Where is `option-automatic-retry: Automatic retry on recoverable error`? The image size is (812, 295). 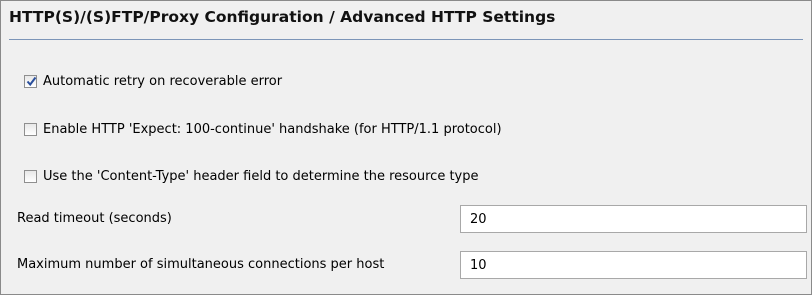
option-automatic-retry: Automatic retry on recoverable error is located at coordinates (153, 81).